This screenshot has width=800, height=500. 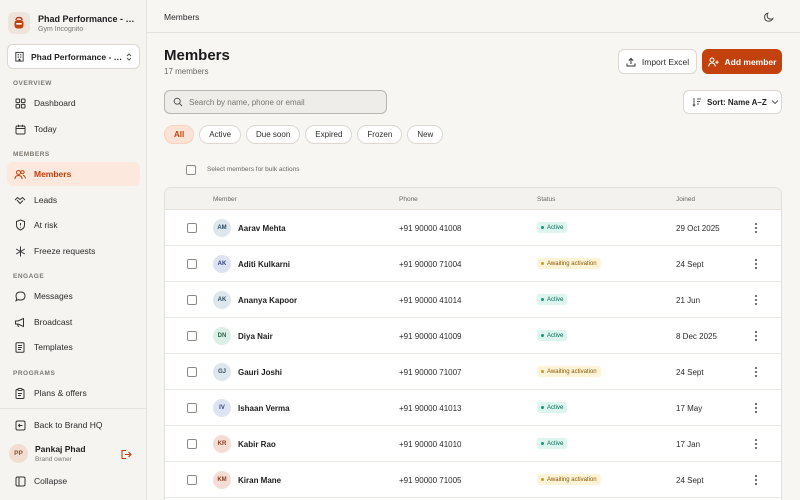 I want to click on add-member-button: Add member, so click(x=742, y=61).